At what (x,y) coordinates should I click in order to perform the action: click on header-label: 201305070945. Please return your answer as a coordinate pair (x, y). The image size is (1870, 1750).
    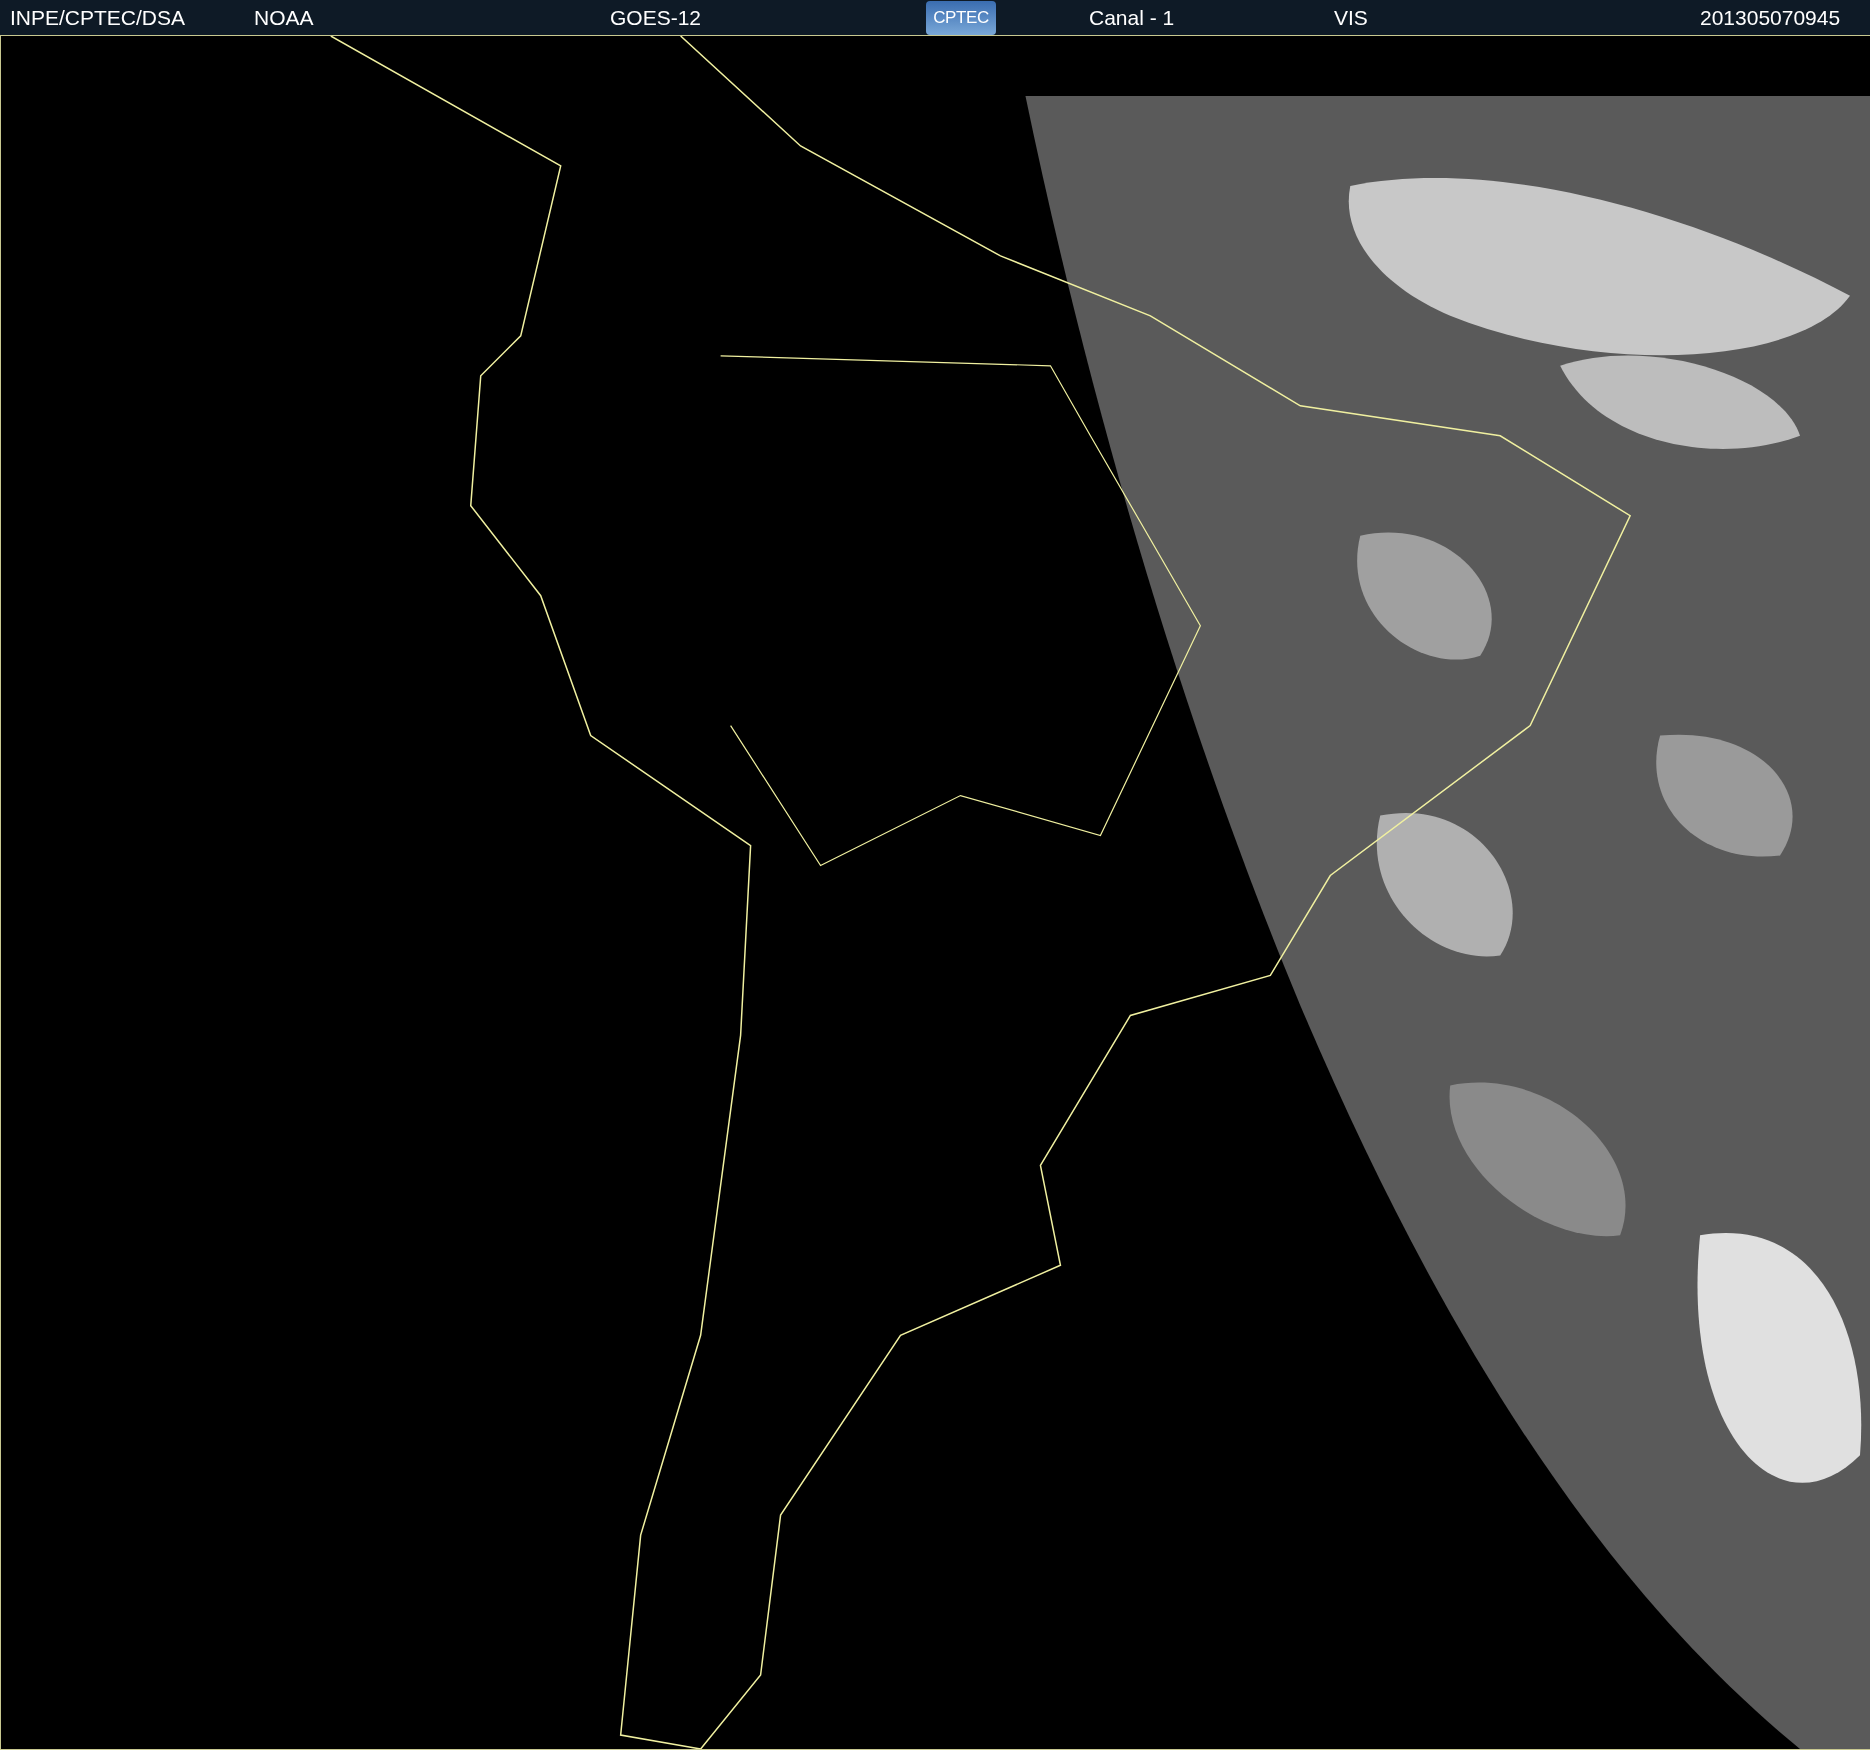
    Looking at the image, I should click on (1770, 17).